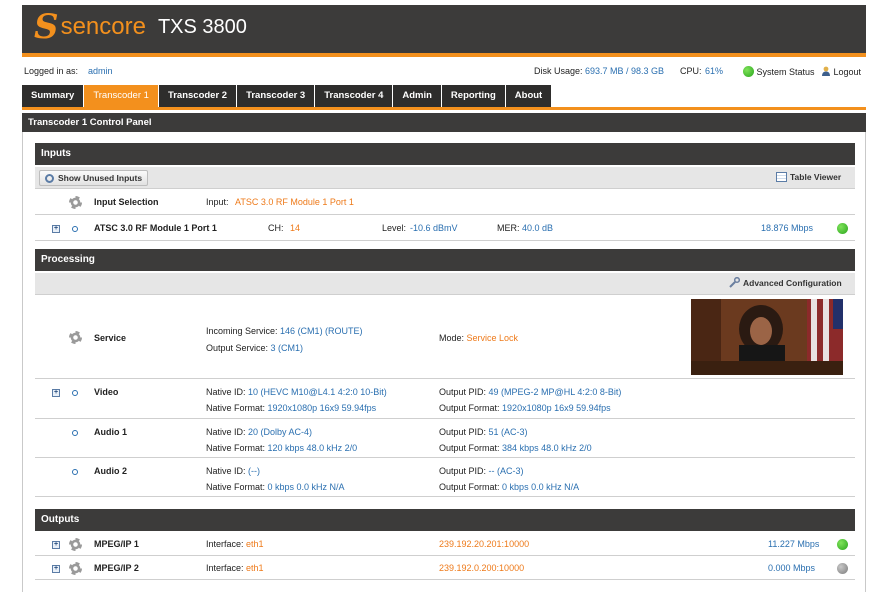  Describe the element at coordinates (121, 96) in the screenshot. I see `tab-transcoder-1: Transcoder 1` at that location.